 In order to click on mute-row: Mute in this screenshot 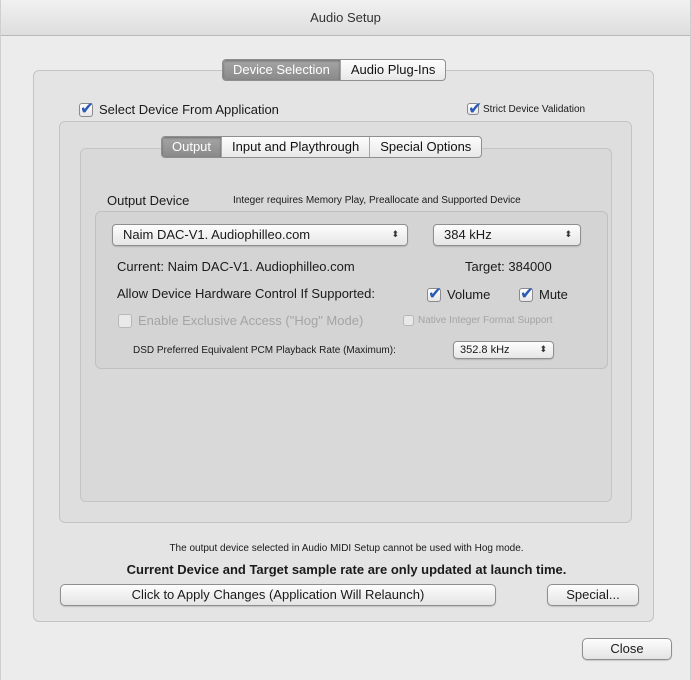, I will do `click(543, 294)`.